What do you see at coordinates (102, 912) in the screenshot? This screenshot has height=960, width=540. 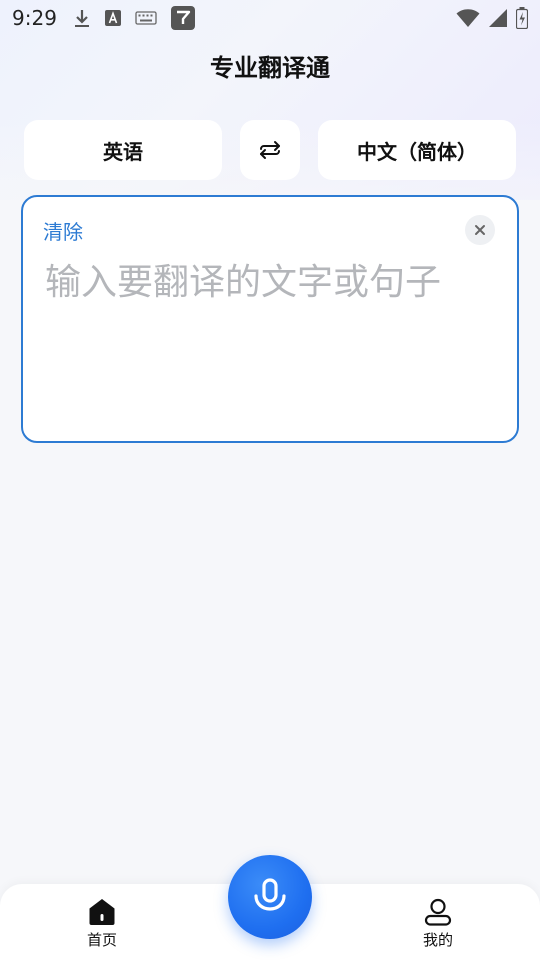 I see `home-icon` at bounding box center [102, 912].